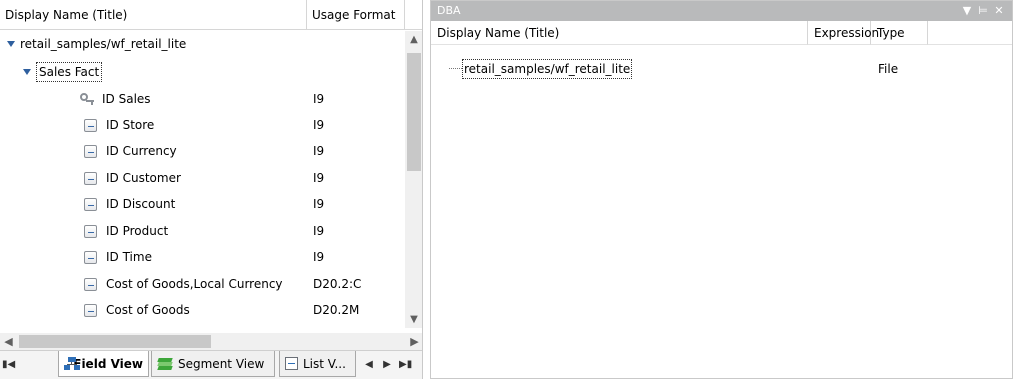  I want to click on scroll-right-icon: ▶, so click(414, 341).